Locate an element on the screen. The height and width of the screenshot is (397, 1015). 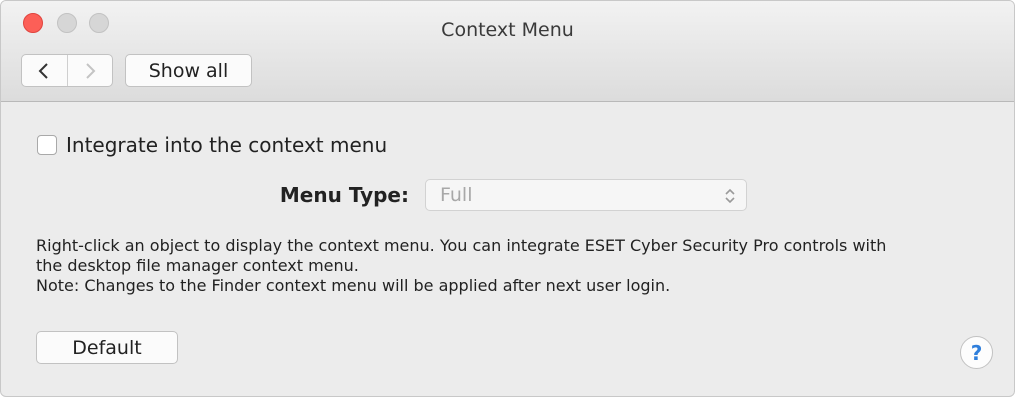
question-mark-icon: ? is located at coordinates (976, 352).